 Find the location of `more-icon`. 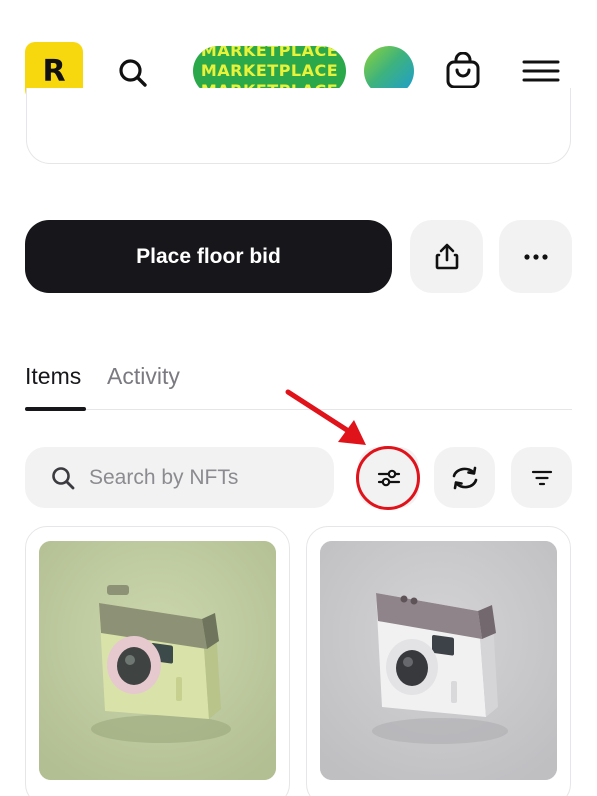

more-icon is located at coordinates (535, 256).